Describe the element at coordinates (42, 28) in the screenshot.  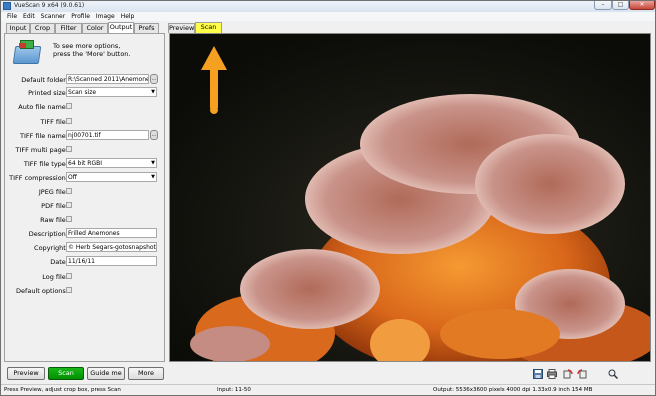
I see `tab-crop: Crop` at that location.